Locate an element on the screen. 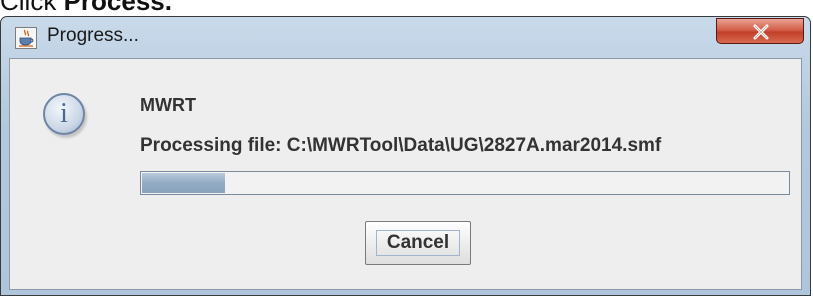 The width and height of the screenshot is (813, 297). cancel-button: Cancel is located at coordinates (418, 243).